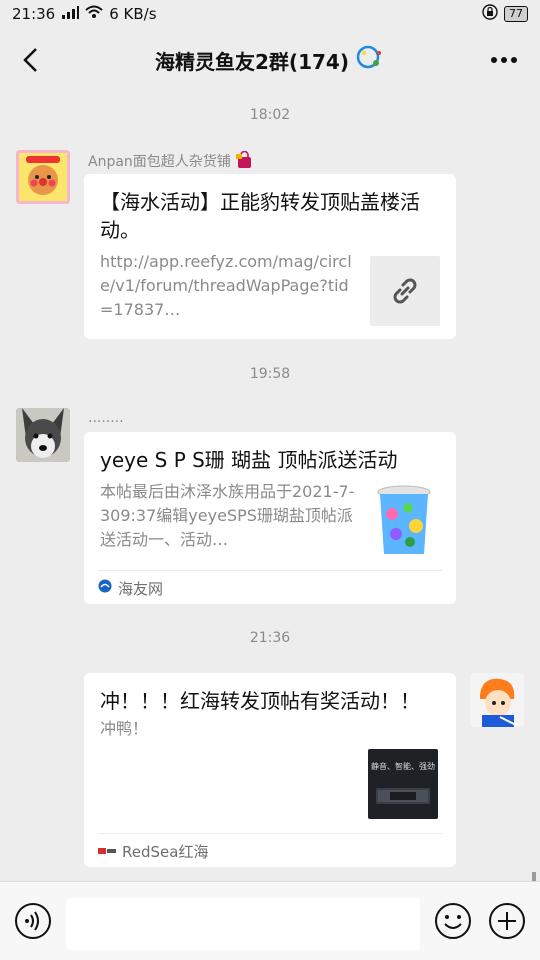 The width and height of the screenshot is (540, 960). I want to click on network-speed: 6 KB/s, so click(133, 14).